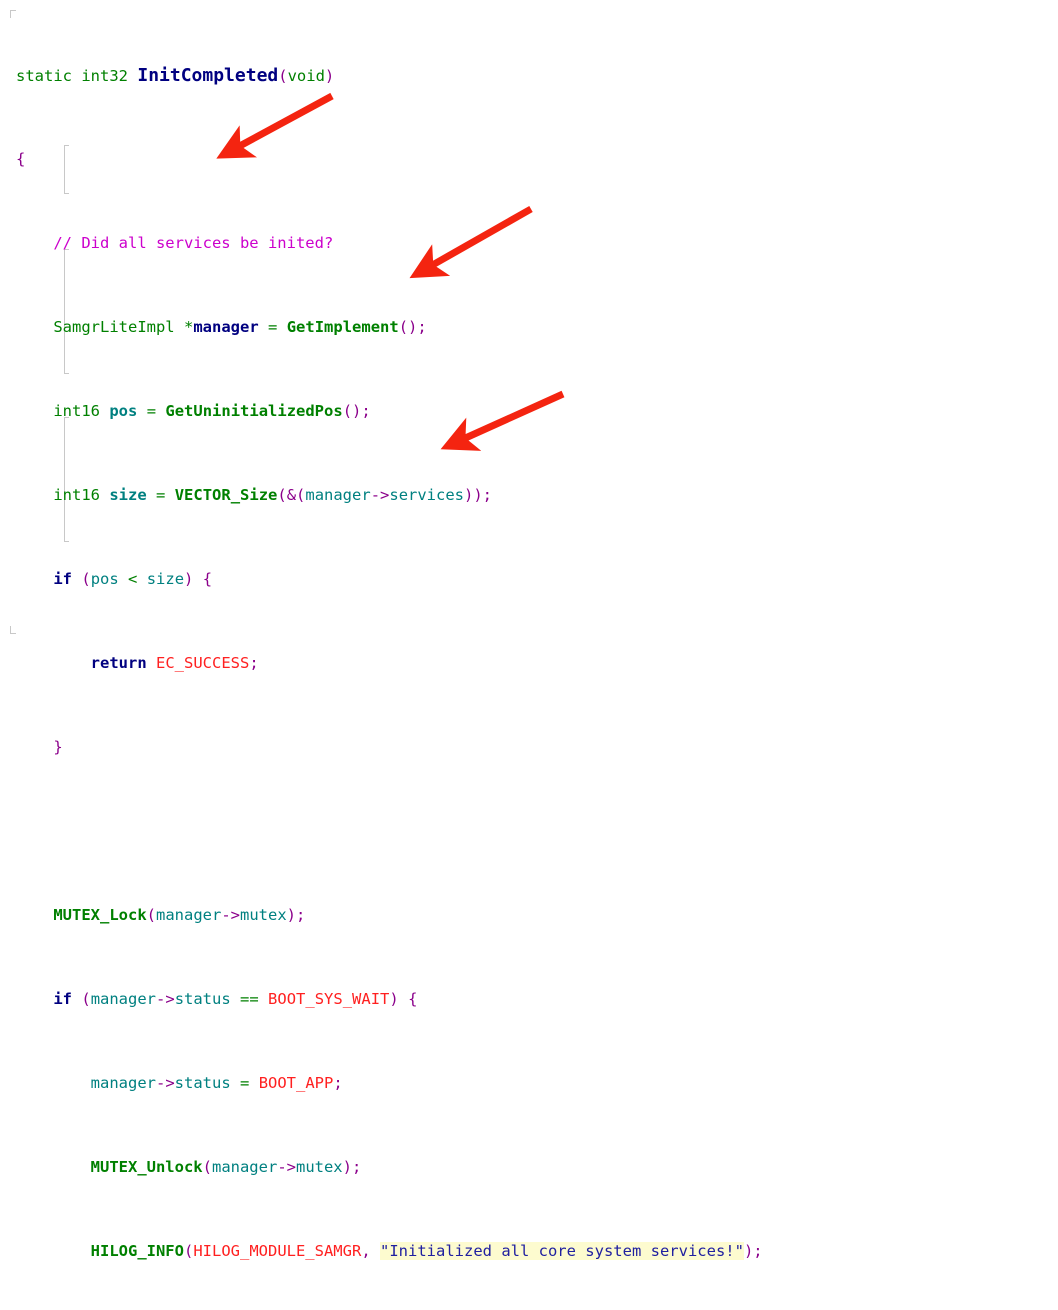  Describe the element at coordinates (212, 411) in the screenshot. I see `code-line-5: int16 pos = GetUninitializedPos();` at that location.